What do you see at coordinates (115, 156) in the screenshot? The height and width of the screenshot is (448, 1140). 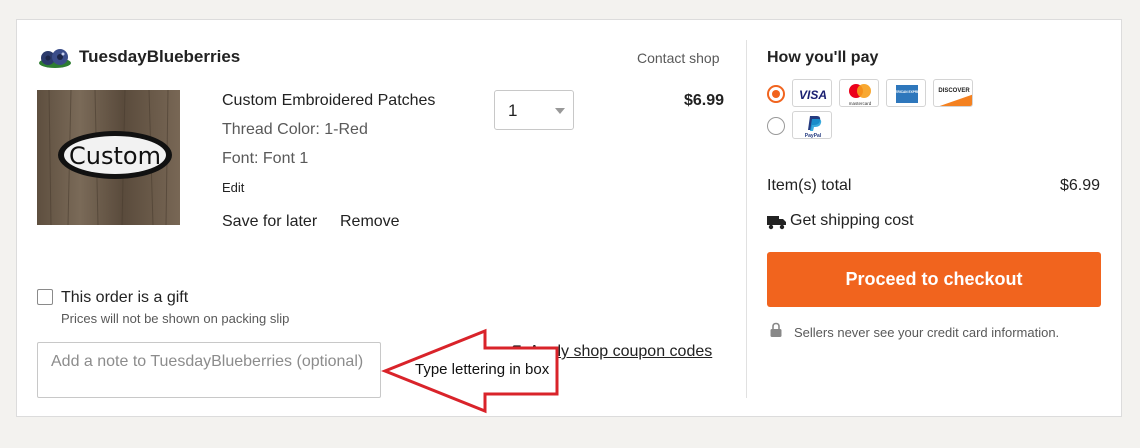 I see `patch-text: Custom` at bounding box center [115, 156].